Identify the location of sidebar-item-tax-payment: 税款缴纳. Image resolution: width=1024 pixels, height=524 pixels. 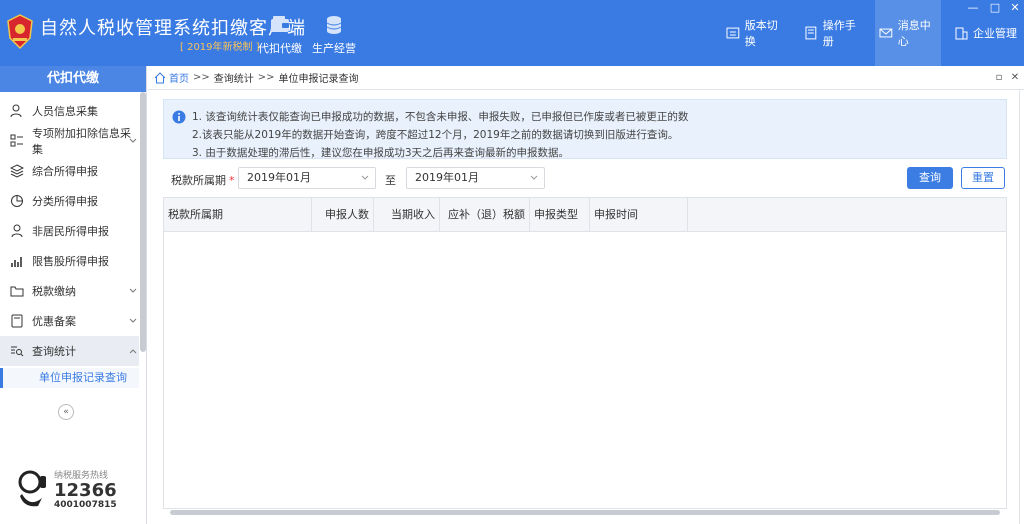
(69, 291).